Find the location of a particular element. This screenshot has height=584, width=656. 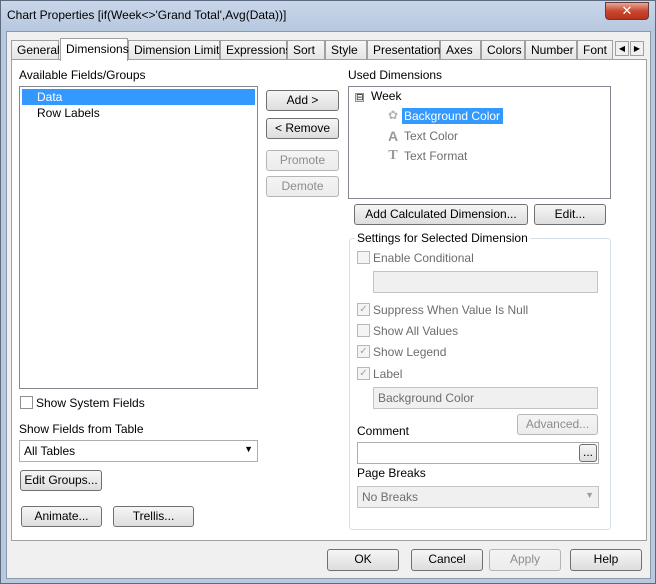

show-all-values-checkbox is located at coordinates (363, 330).